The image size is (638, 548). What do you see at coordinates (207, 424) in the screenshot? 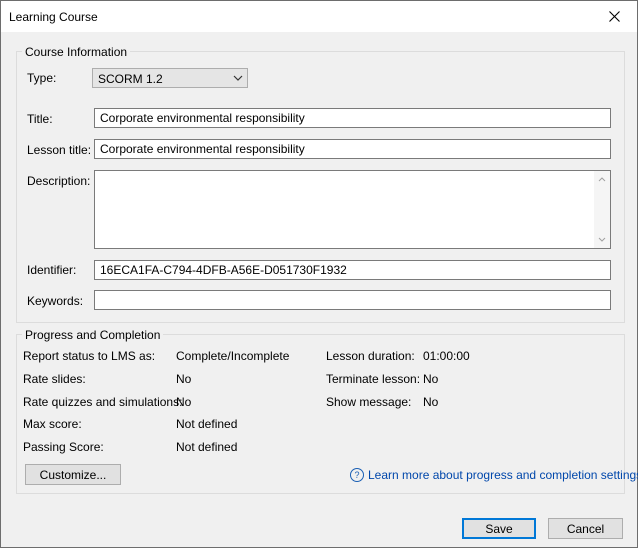
I see `max-score-value: Not defined` at bounding box center [207, 424].